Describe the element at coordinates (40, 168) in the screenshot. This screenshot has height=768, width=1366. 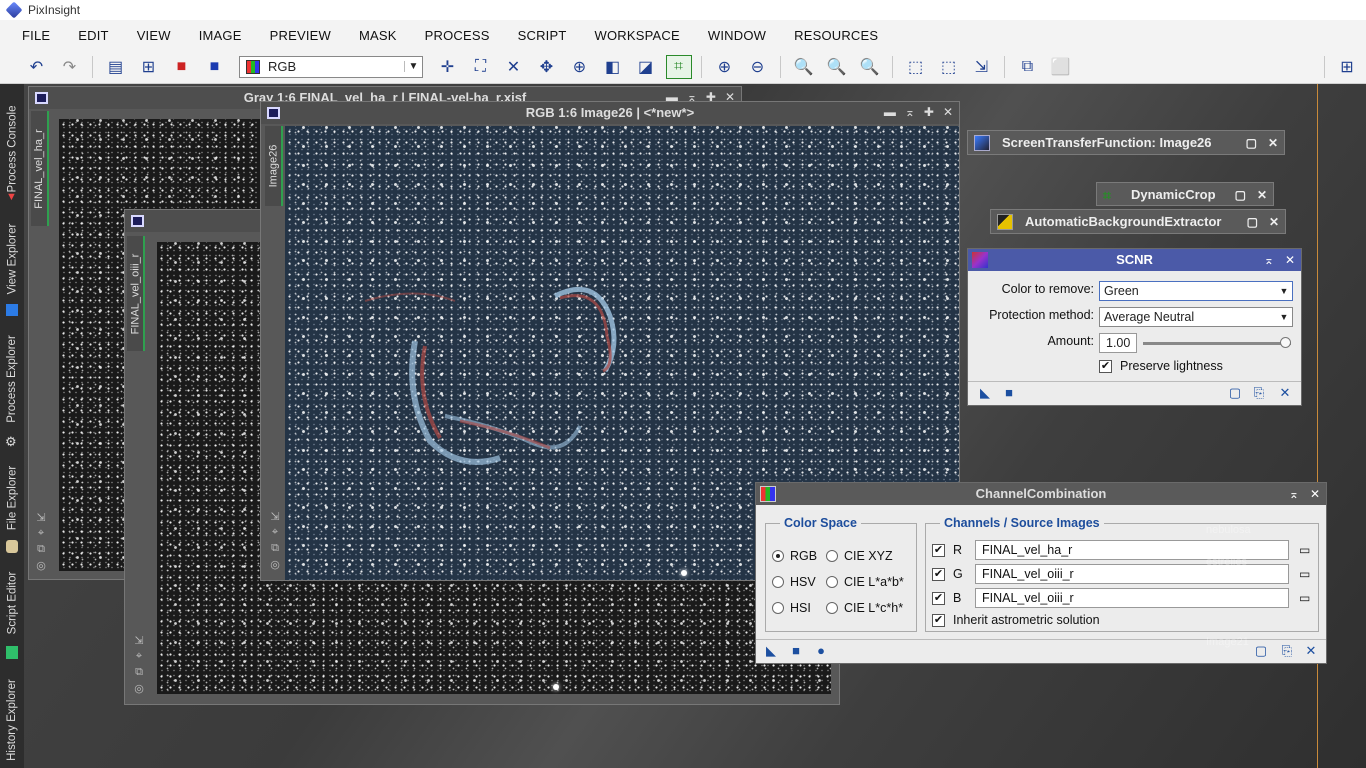
I see `view-id-tab: FINAL_vel_ha_r` at that location.